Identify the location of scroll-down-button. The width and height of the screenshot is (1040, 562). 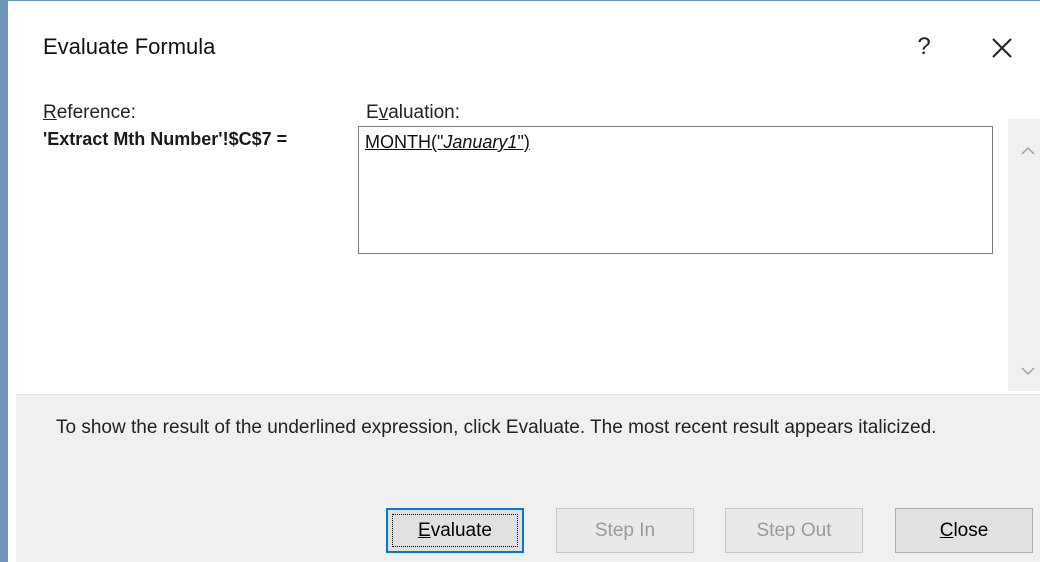
(1024, 371).